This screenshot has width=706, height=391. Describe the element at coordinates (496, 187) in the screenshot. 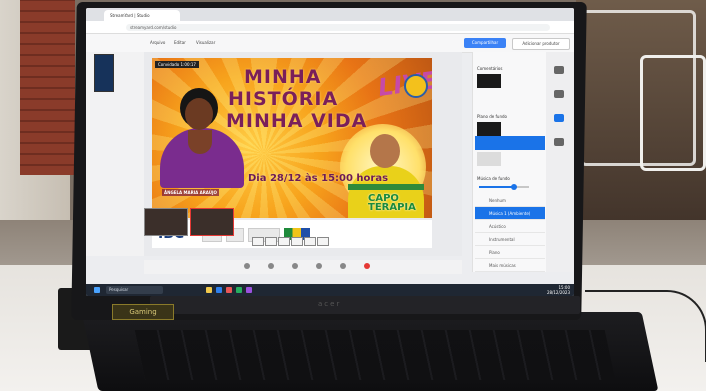

I see `volume-fill` at that location.